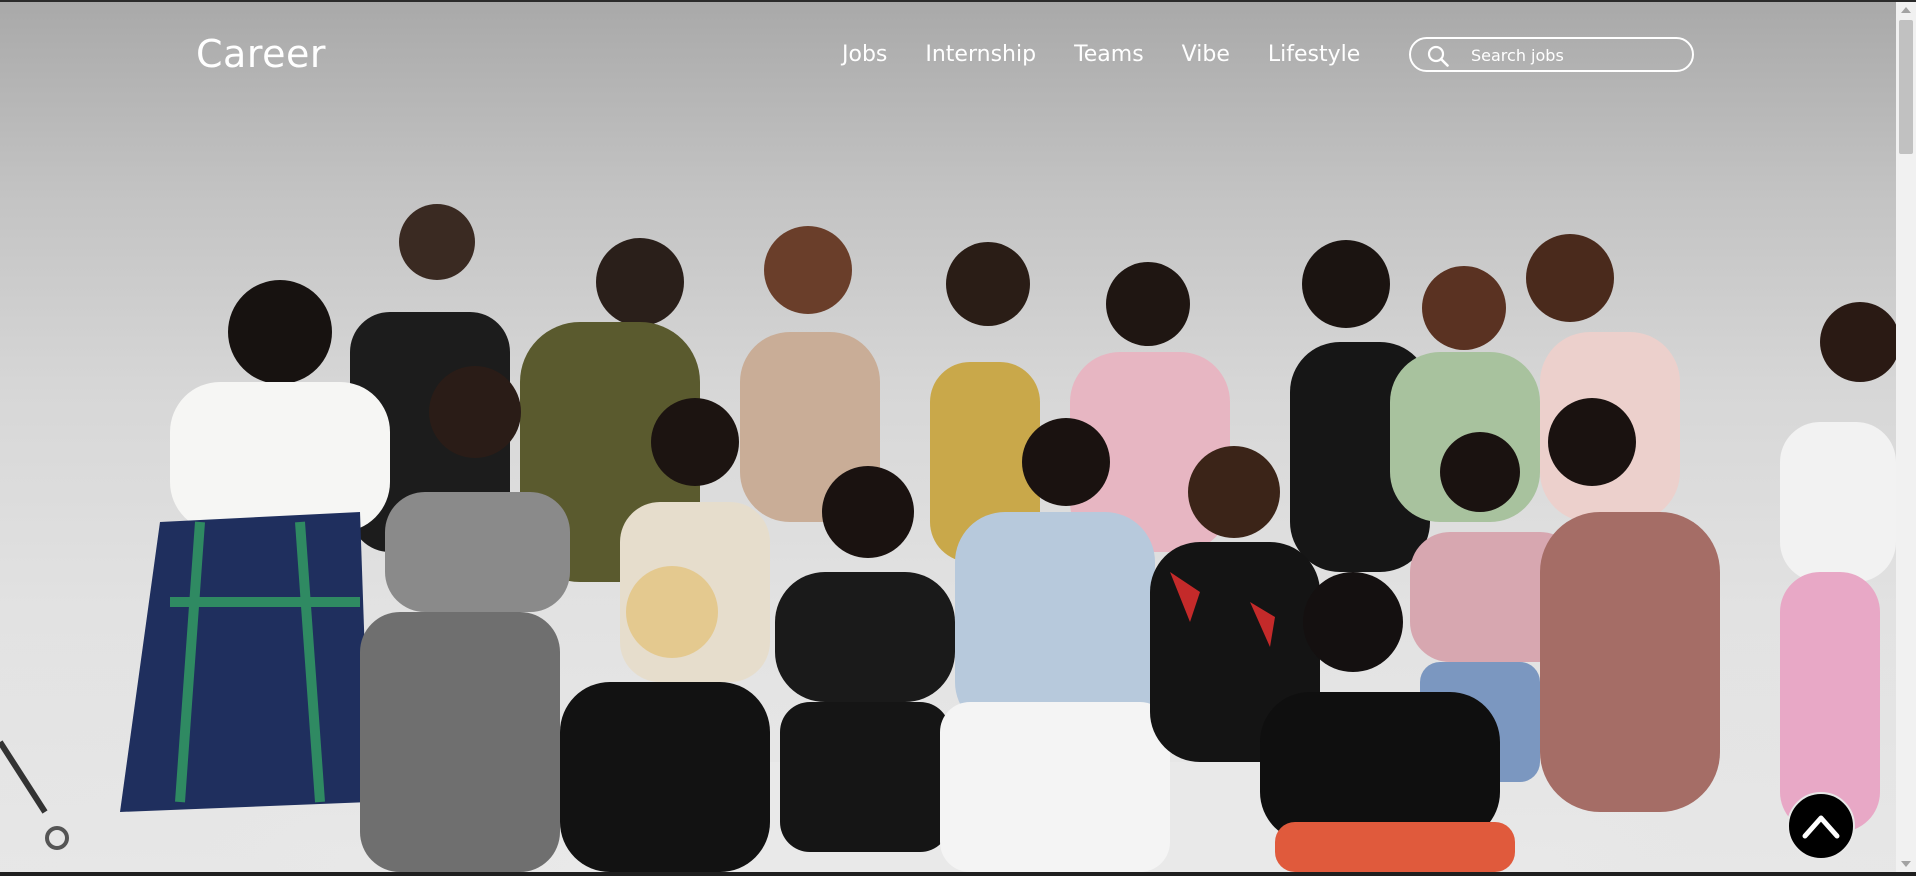 This screenshot has width=1916, height=876. I want to click on search-input, so click(1571, 55).